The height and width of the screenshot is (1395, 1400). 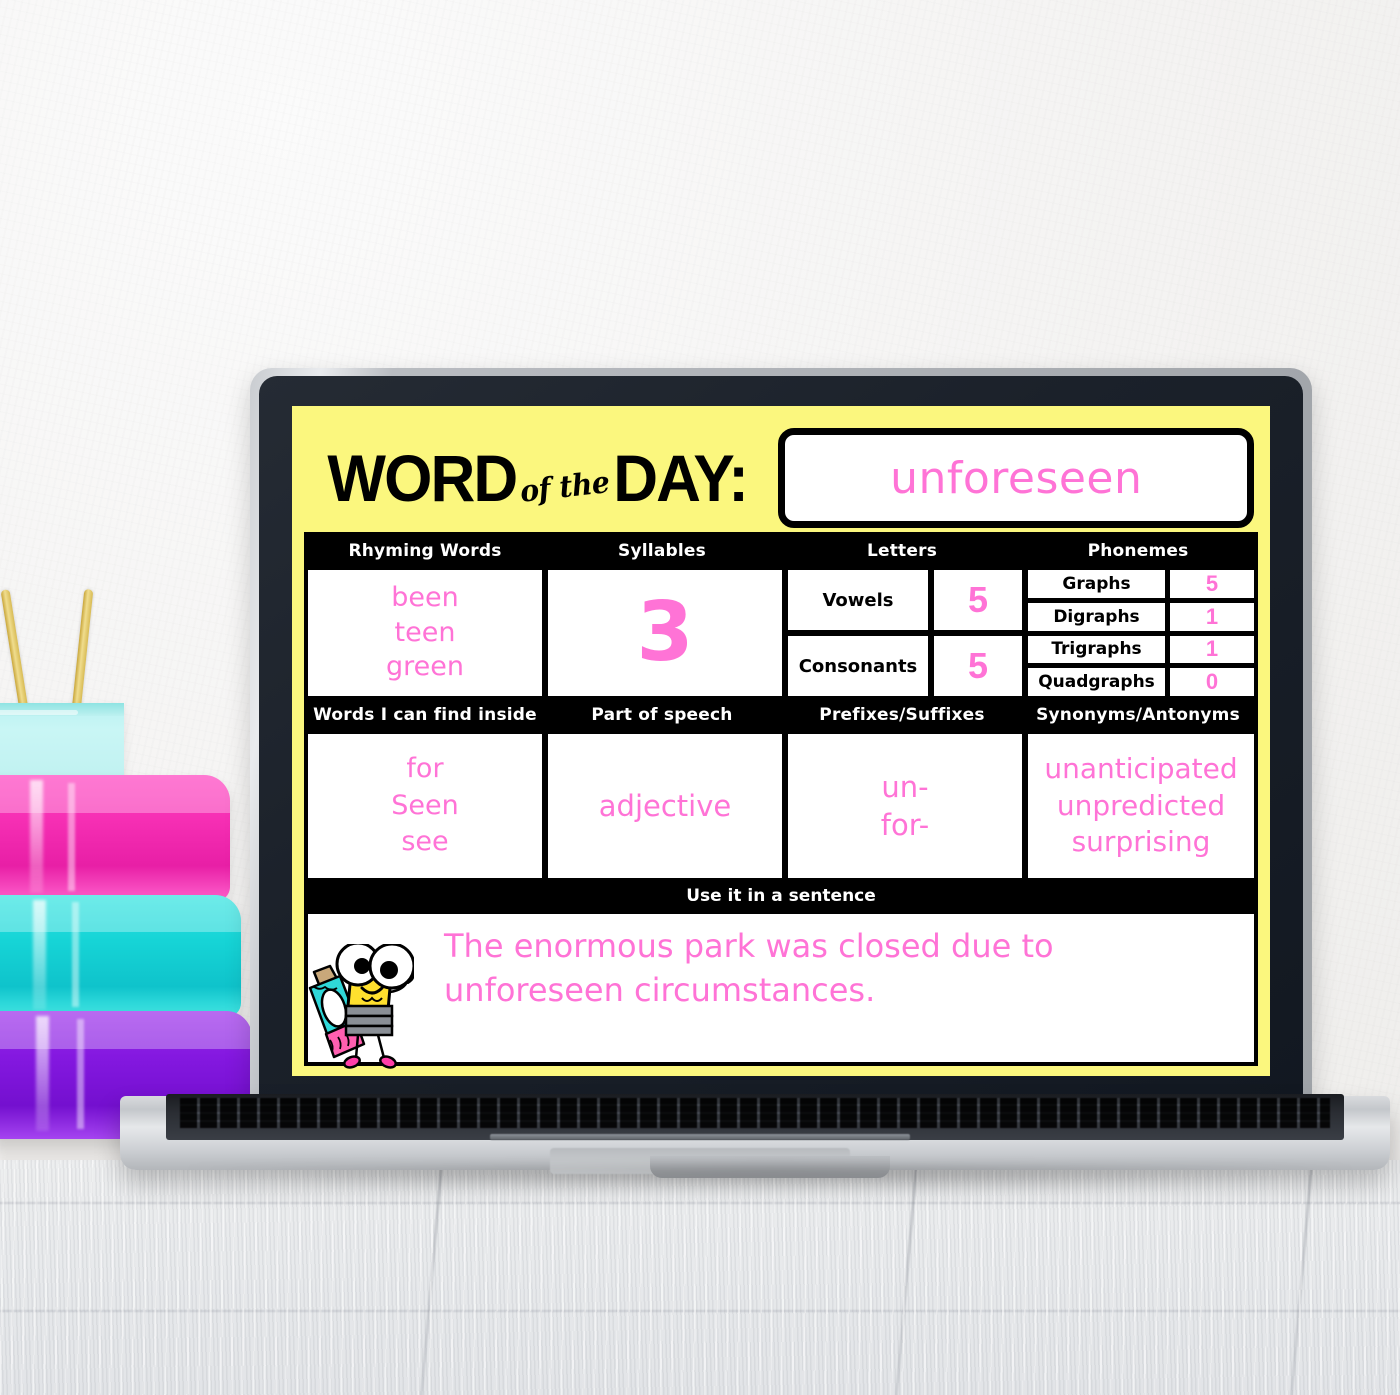 I want to click on letters-vowels-row: Vowels 5, so click(x=905, y=600).